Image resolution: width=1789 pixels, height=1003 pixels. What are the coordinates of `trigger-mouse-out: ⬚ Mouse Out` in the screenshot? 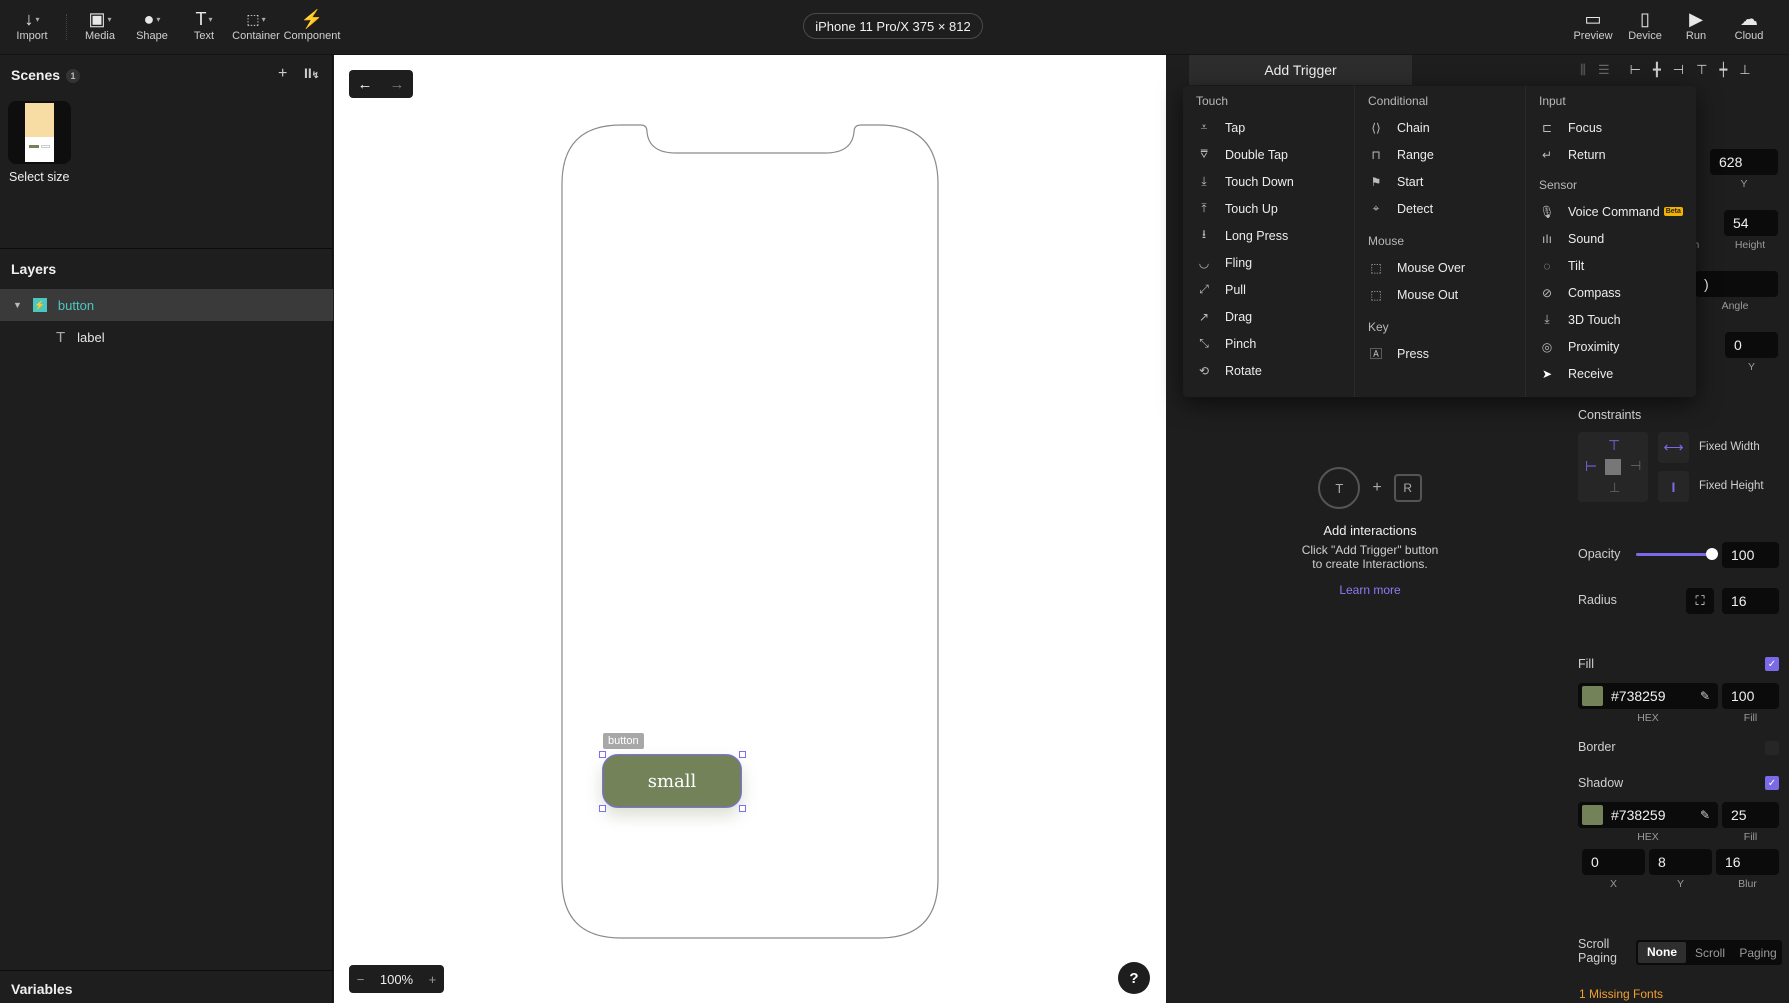 It's located at (1439, 294).